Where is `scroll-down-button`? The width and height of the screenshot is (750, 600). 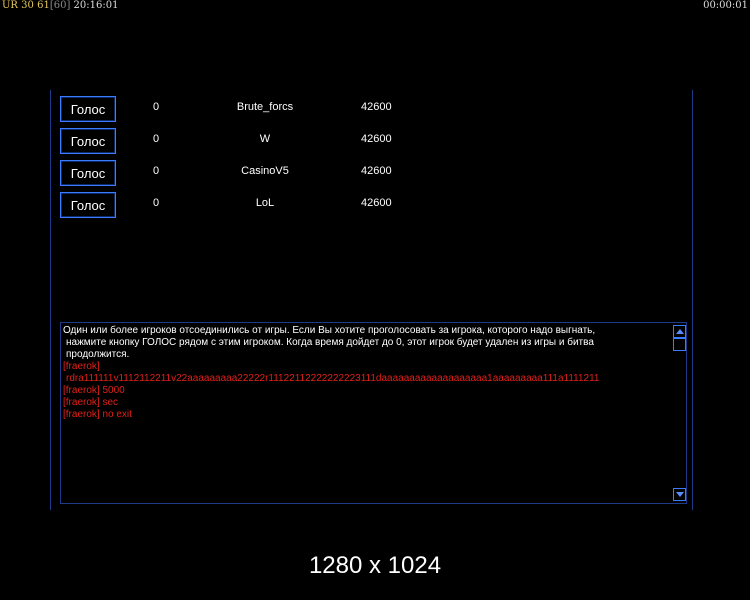
scroll-down-button is located at coordinates (679, 494).